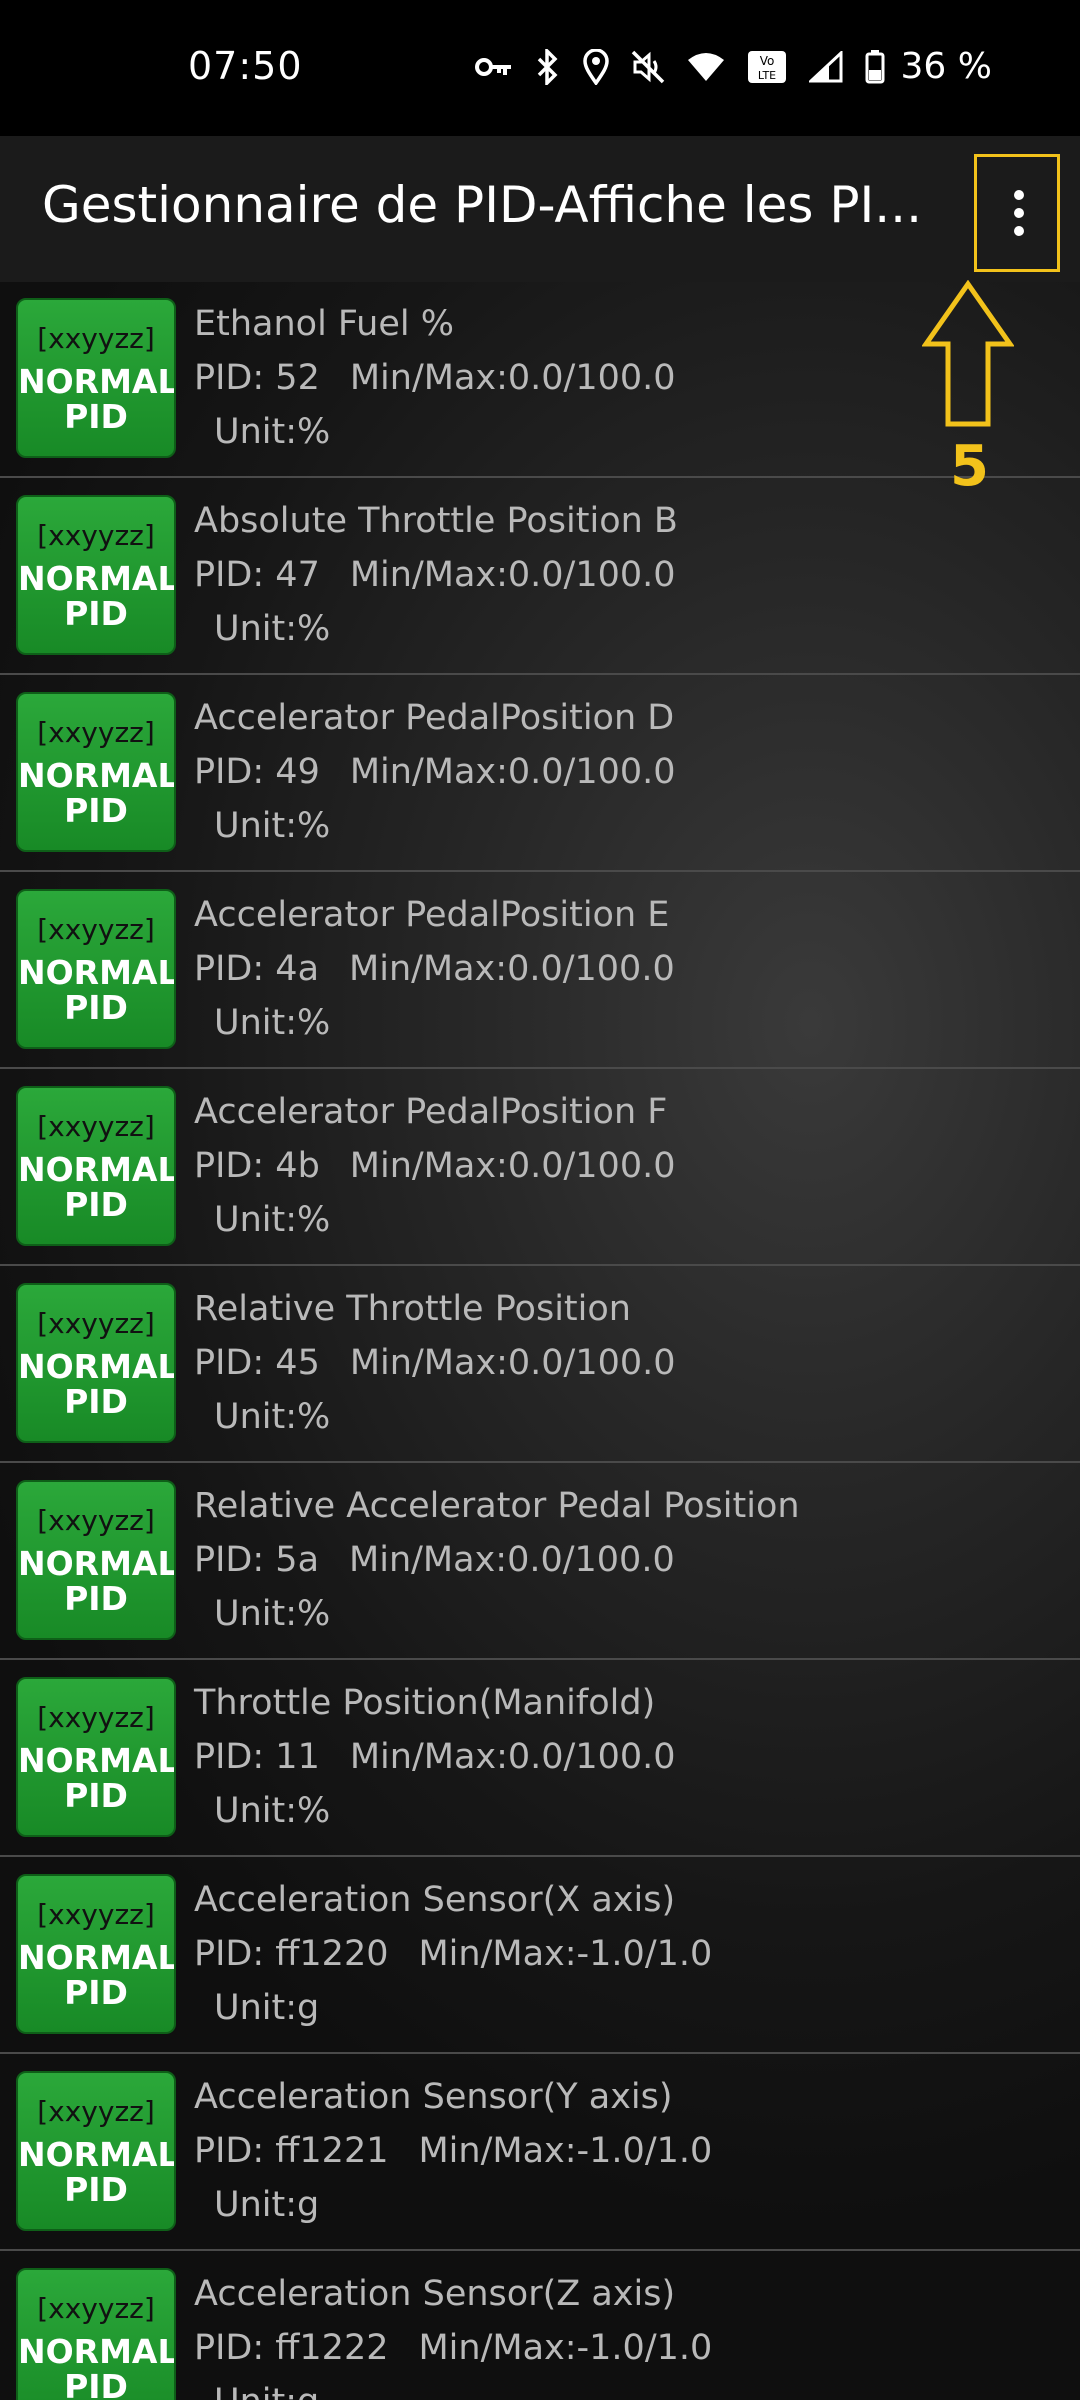  What do you see at coordinates (291, 1954) in the screenshot?
I see `pid-code: PID: ff1220` at bounding box center [291, 1954].